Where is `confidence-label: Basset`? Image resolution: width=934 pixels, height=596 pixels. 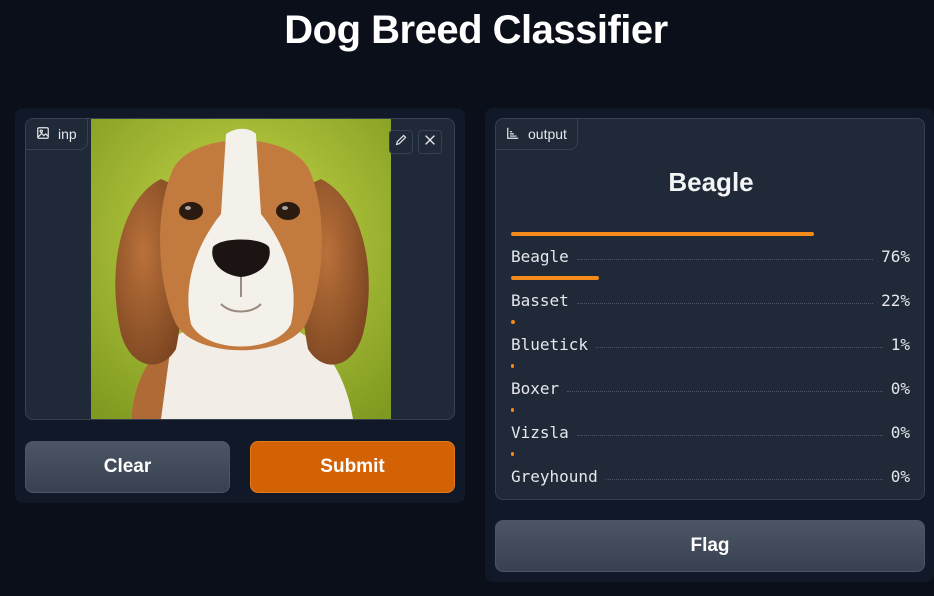
confidence-label: Basset is located at coordinates (540, 300).